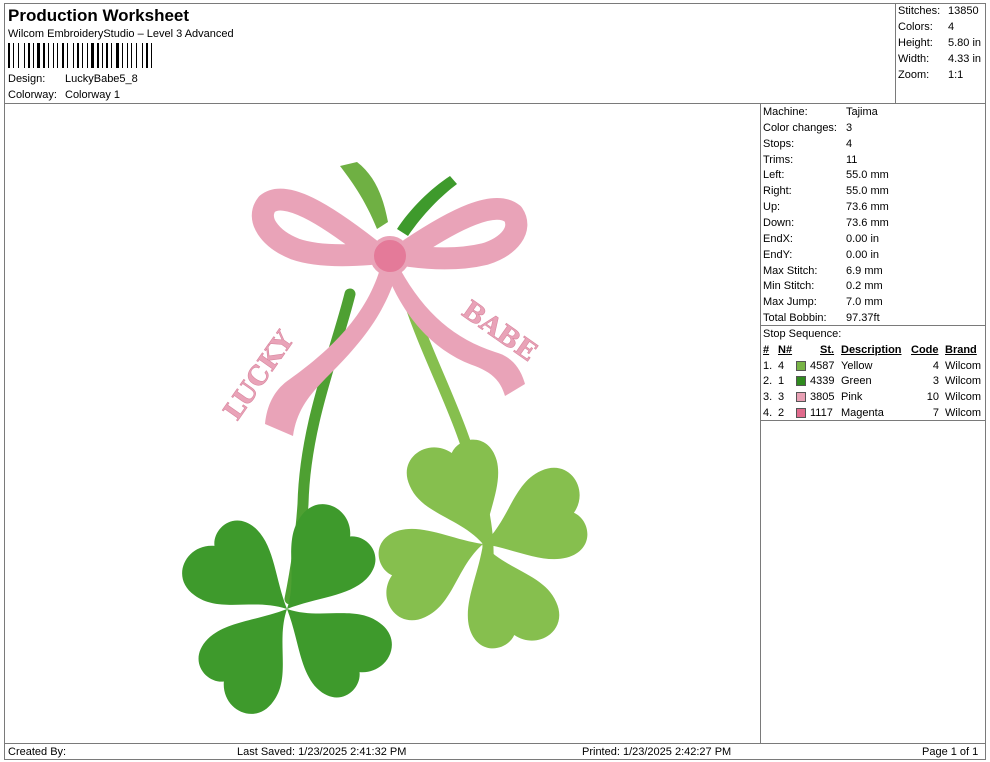  Describe the element at coordinates (316, 227) in the screenshot. I see `bow-left-loop` at that location.